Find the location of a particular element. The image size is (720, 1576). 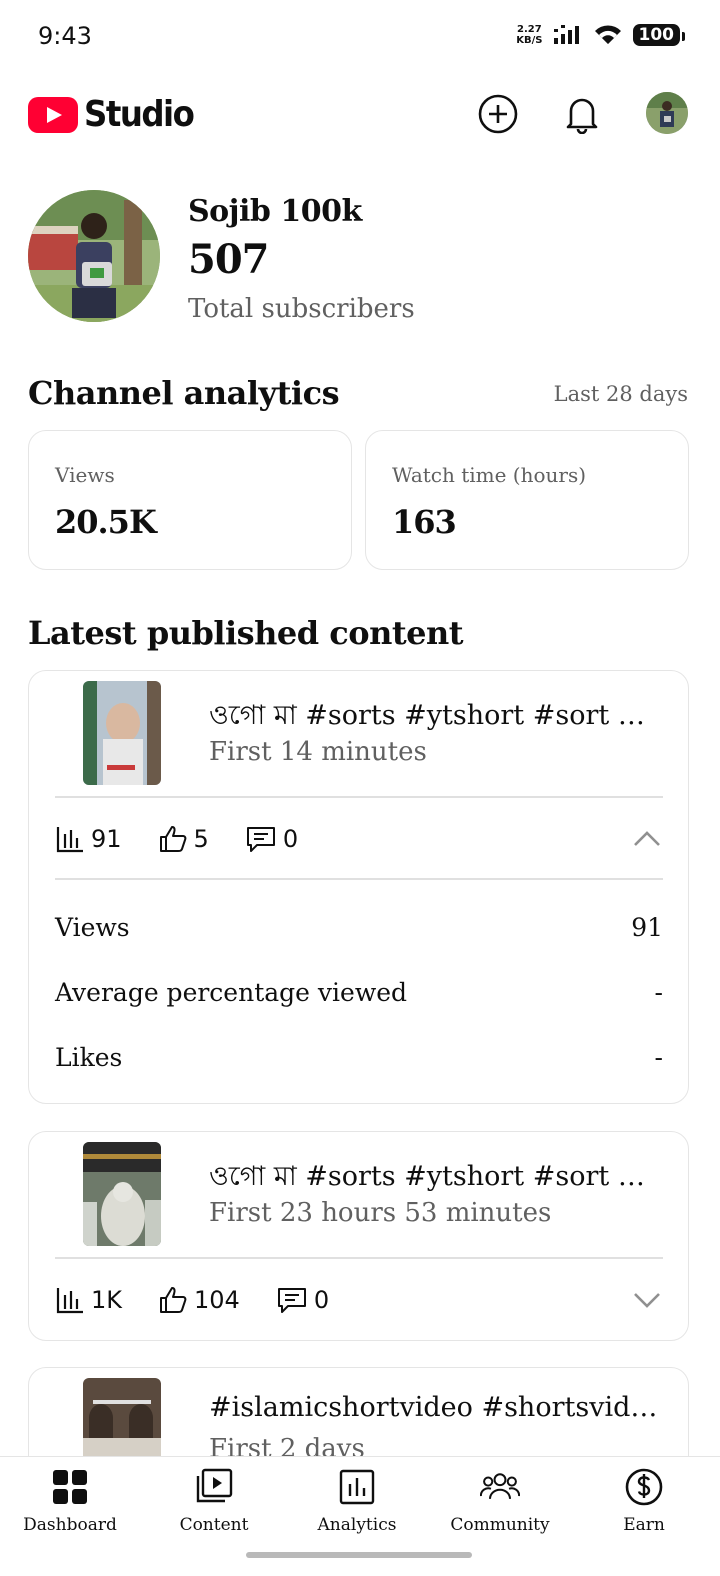

status-icons: 2.27 KB/S 100 is located at coordinates (600, 35).